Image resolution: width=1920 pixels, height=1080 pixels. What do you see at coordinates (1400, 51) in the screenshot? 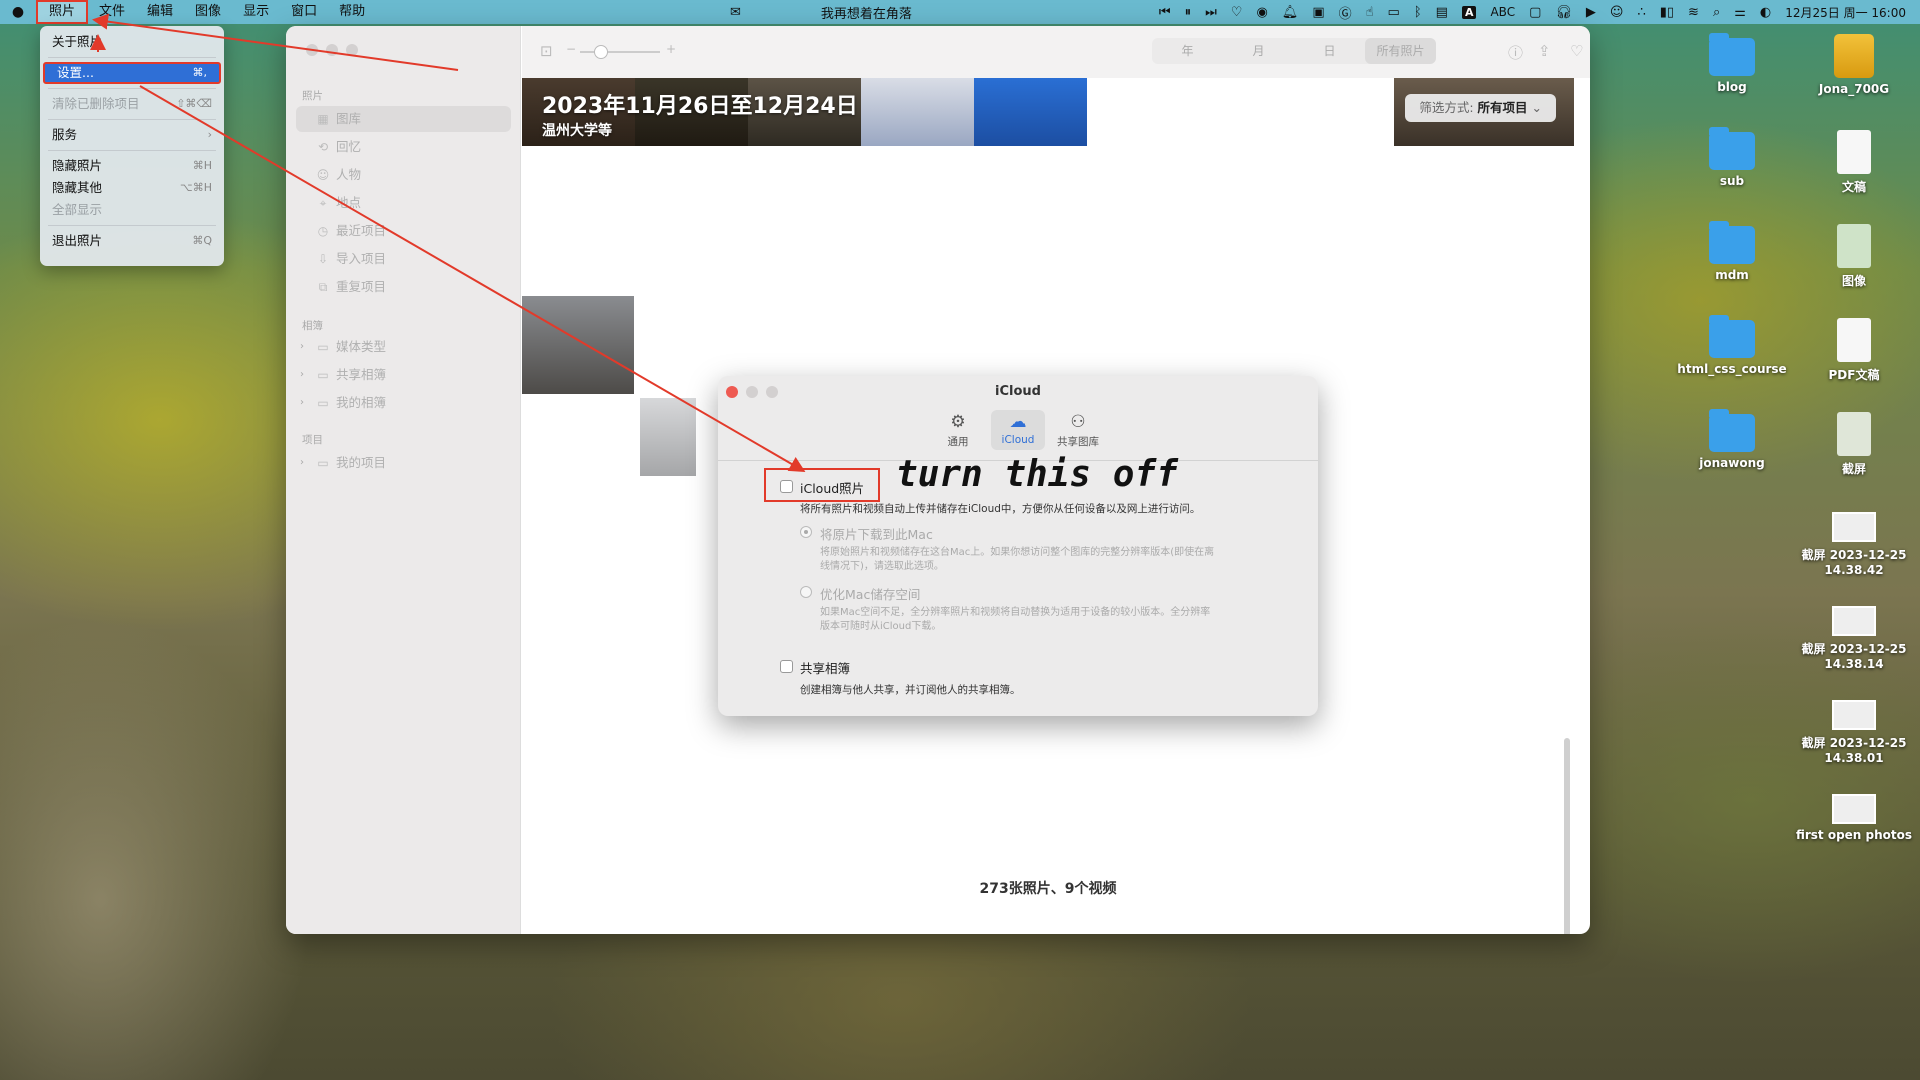
I see `tab-all-photos: 所有照片` at bounding box center [1400, 51].